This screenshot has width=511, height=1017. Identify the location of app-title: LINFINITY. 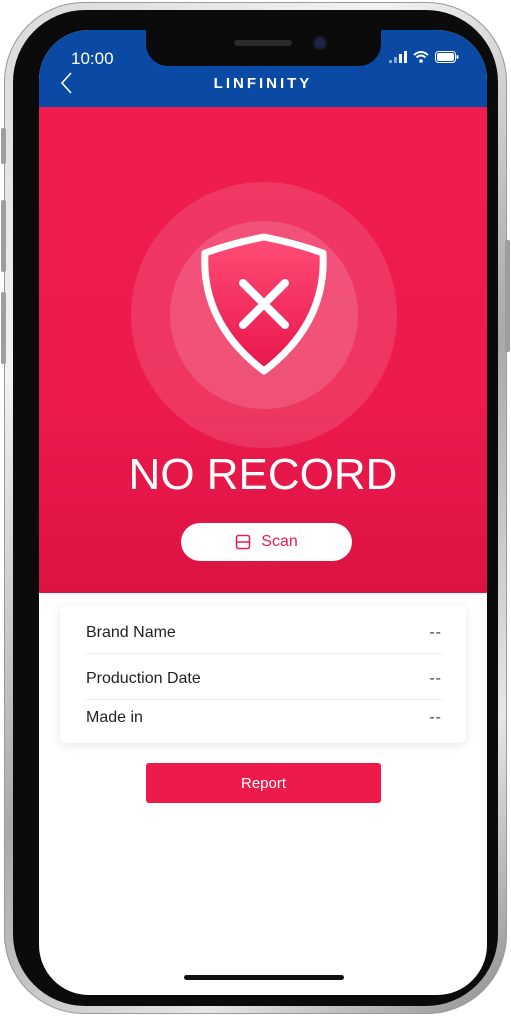
(263, 83).